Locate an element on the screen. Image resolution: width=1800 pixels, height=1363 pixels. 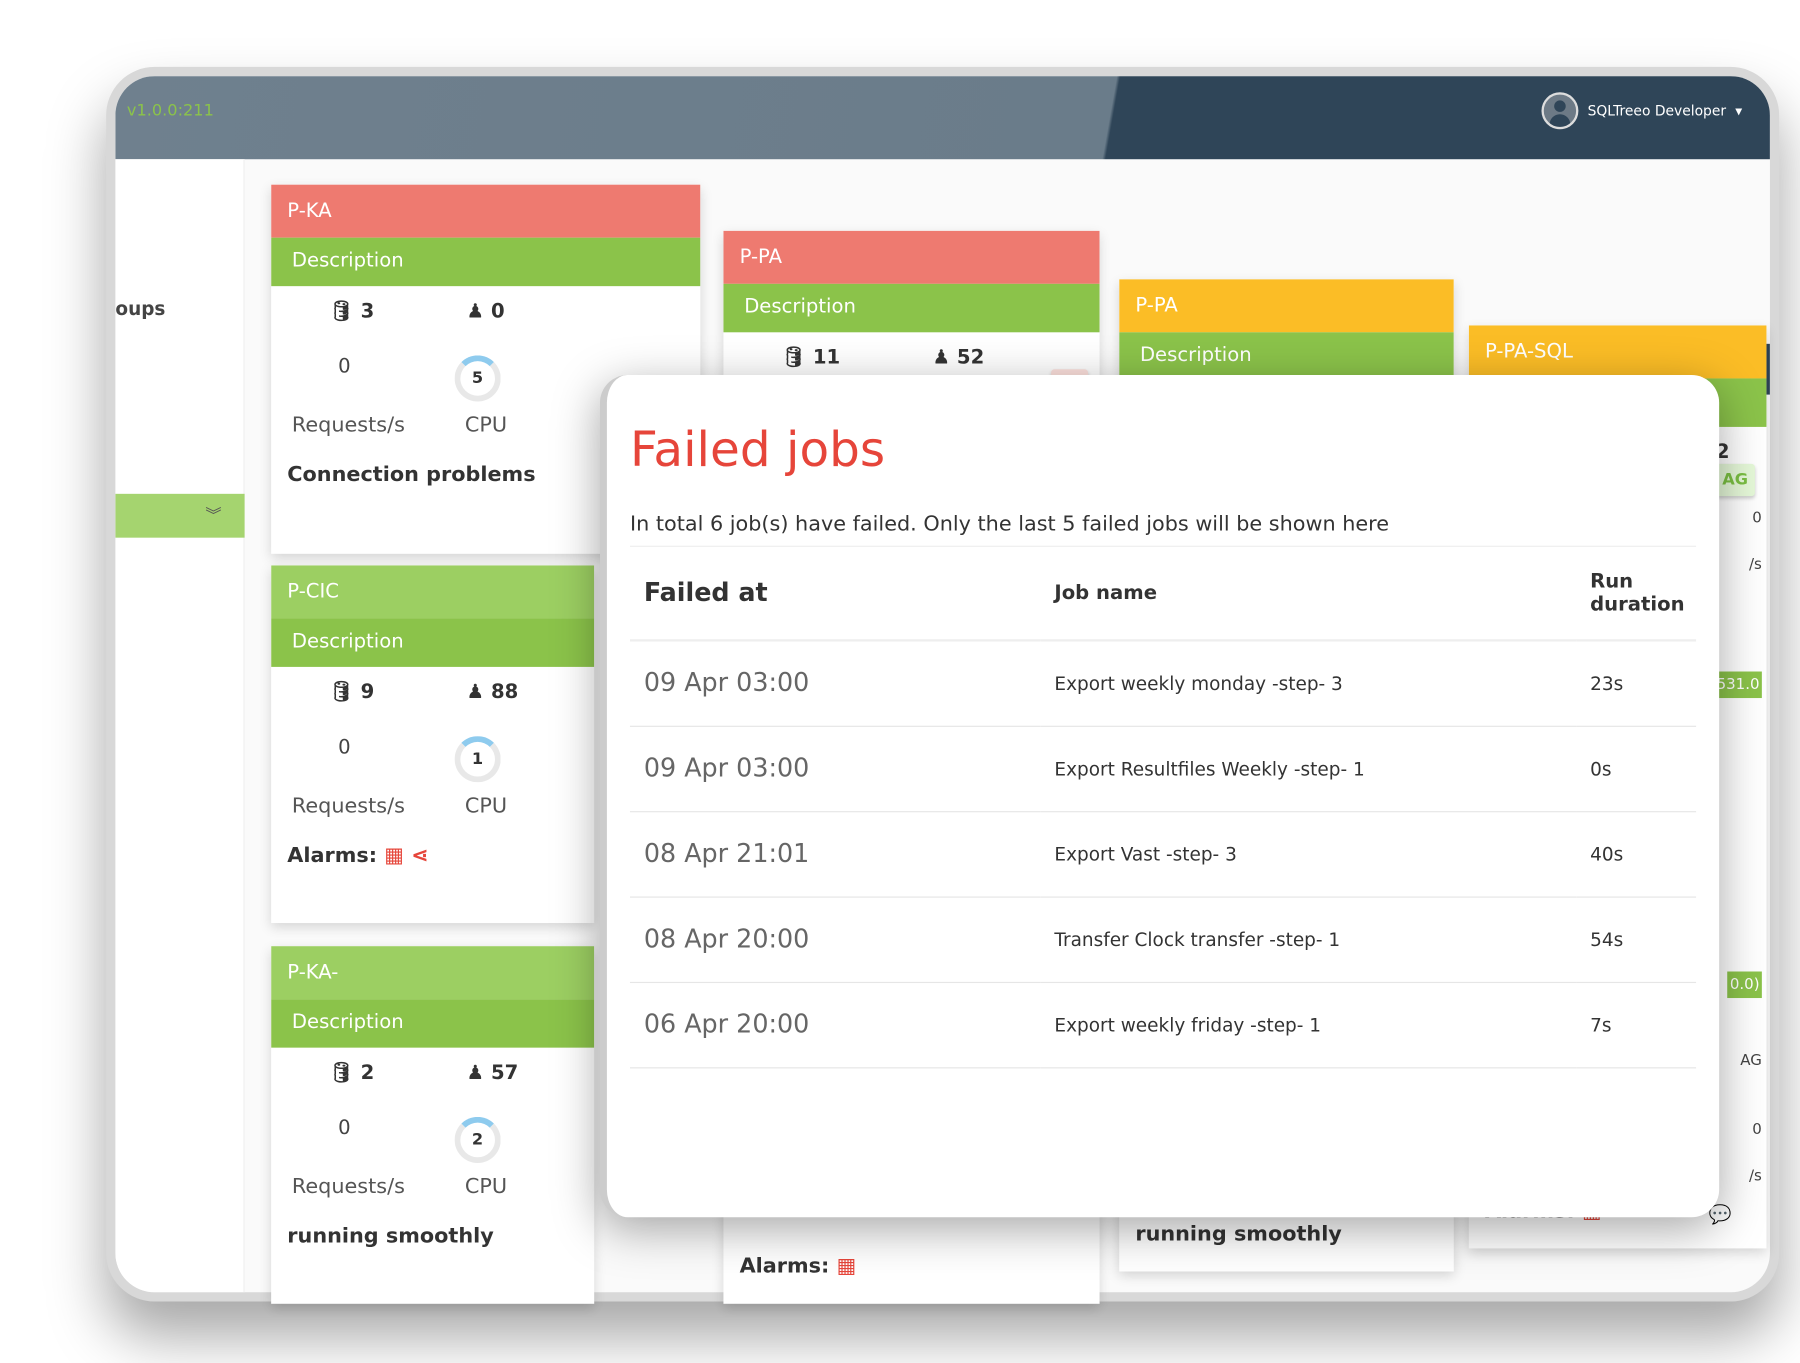
database-count: 🛢 2 is located at coordinates (351, 1073).